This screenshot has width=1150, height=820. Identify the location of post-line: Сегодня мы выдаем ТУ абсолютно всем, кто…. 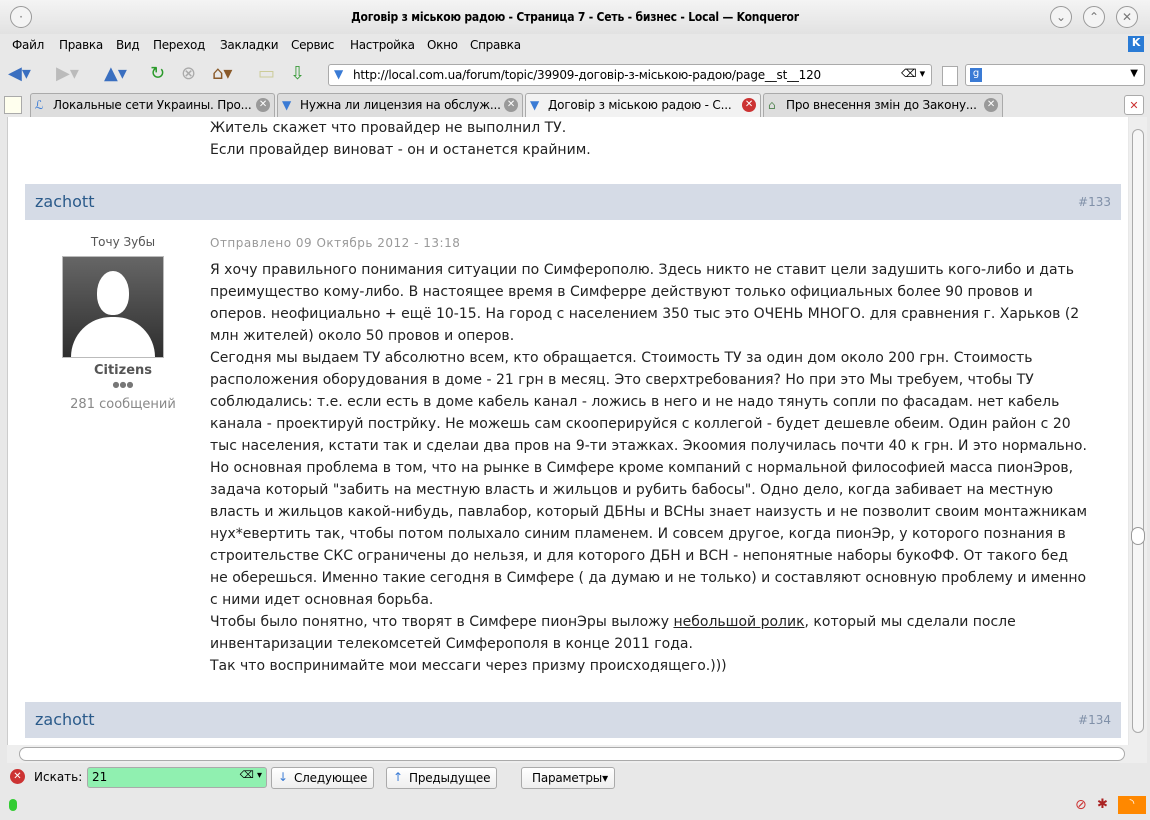
(621, 358).